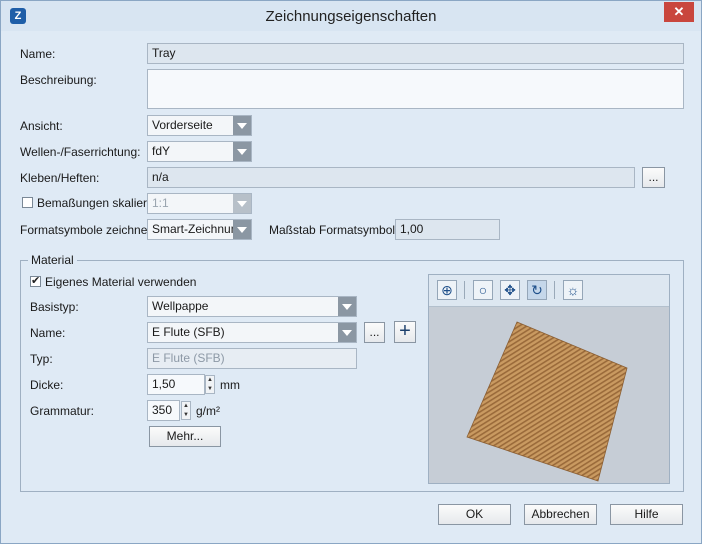 The image size is (702, 544). What do you see at coordinates (415, 53) in the screenshot?
I see `name-input: Tray` at bounding box center [415, 53].